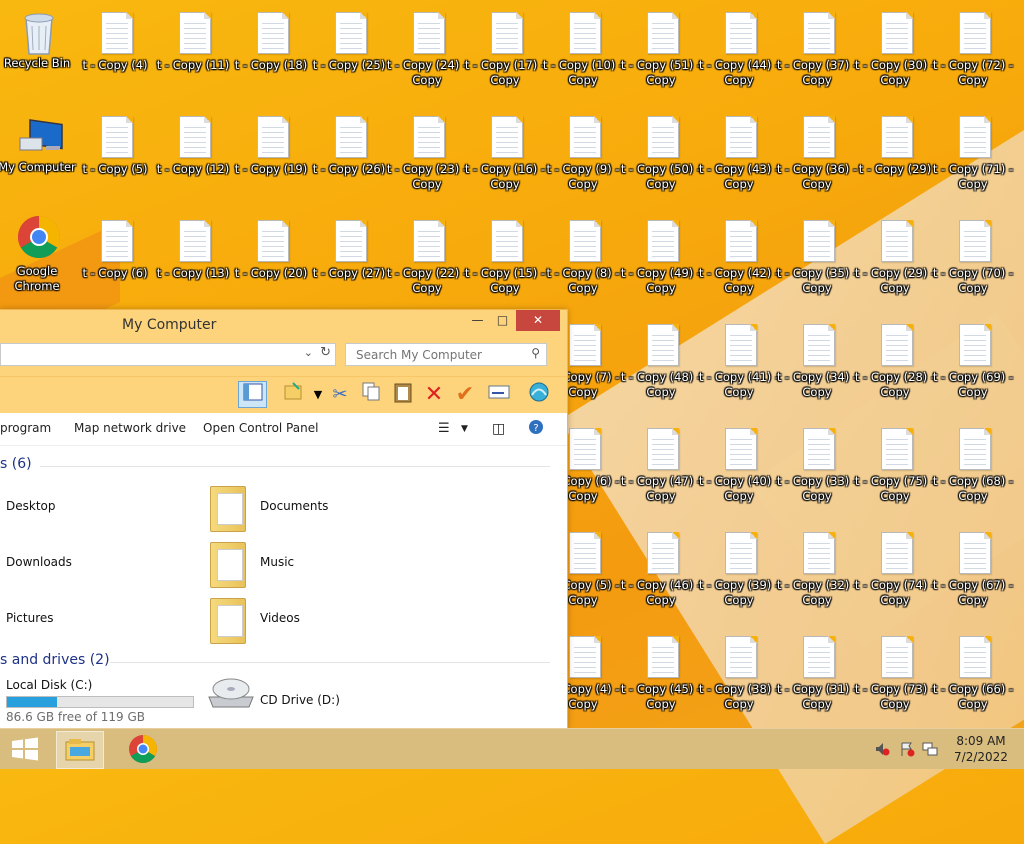 This screenshot has width=1024, height=844. I want to click on address-bar: ⌄ ↻, so click(168, 354).